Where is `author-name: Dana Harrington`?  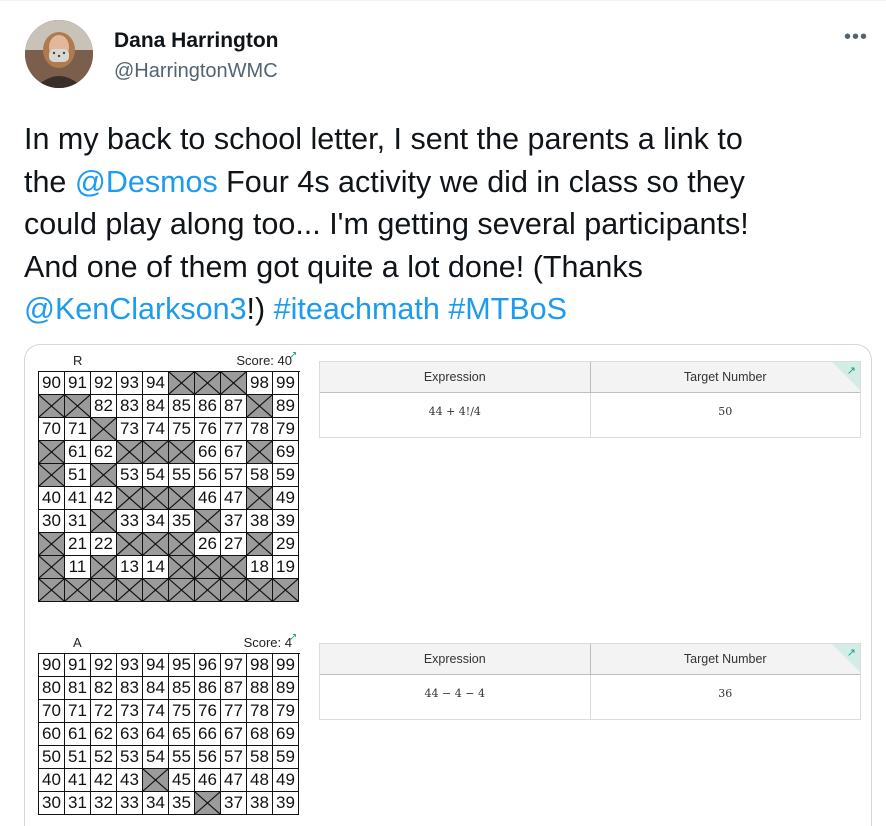
author-name: Dana Harrington is located at coordinates (196, 41).